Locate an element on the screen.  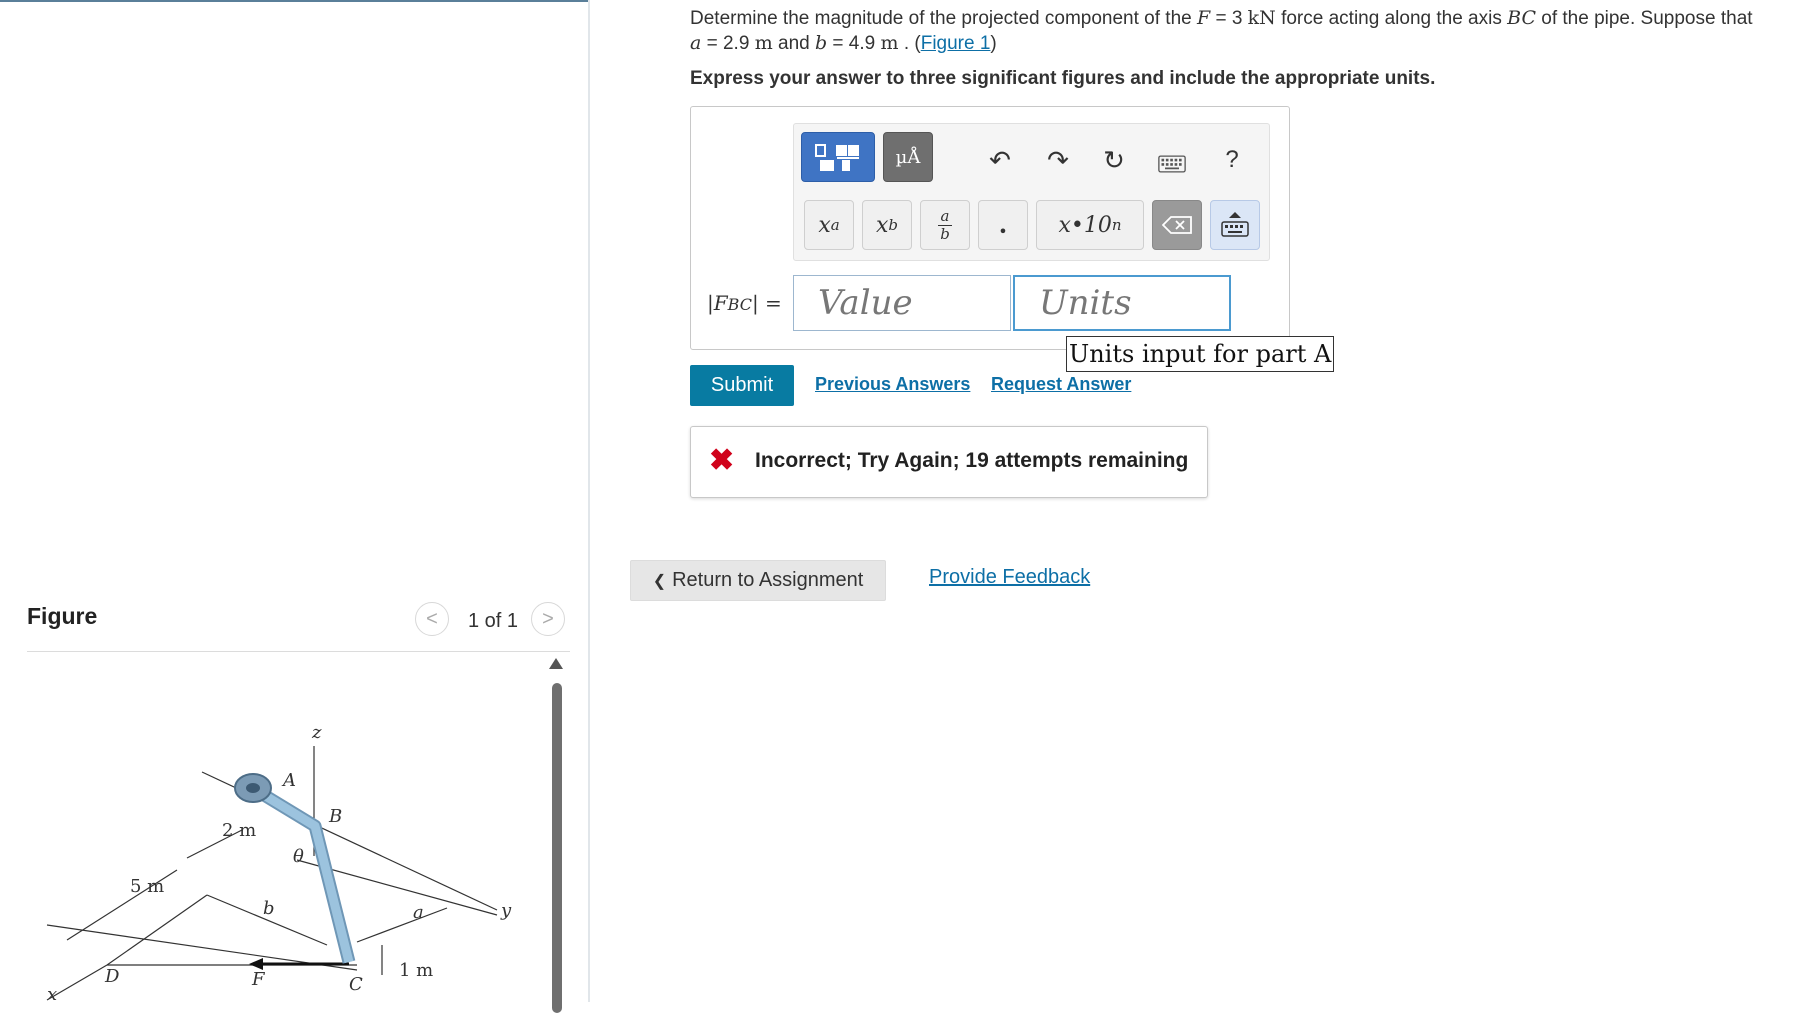
label-c: C is located at coordinates (356, 984).